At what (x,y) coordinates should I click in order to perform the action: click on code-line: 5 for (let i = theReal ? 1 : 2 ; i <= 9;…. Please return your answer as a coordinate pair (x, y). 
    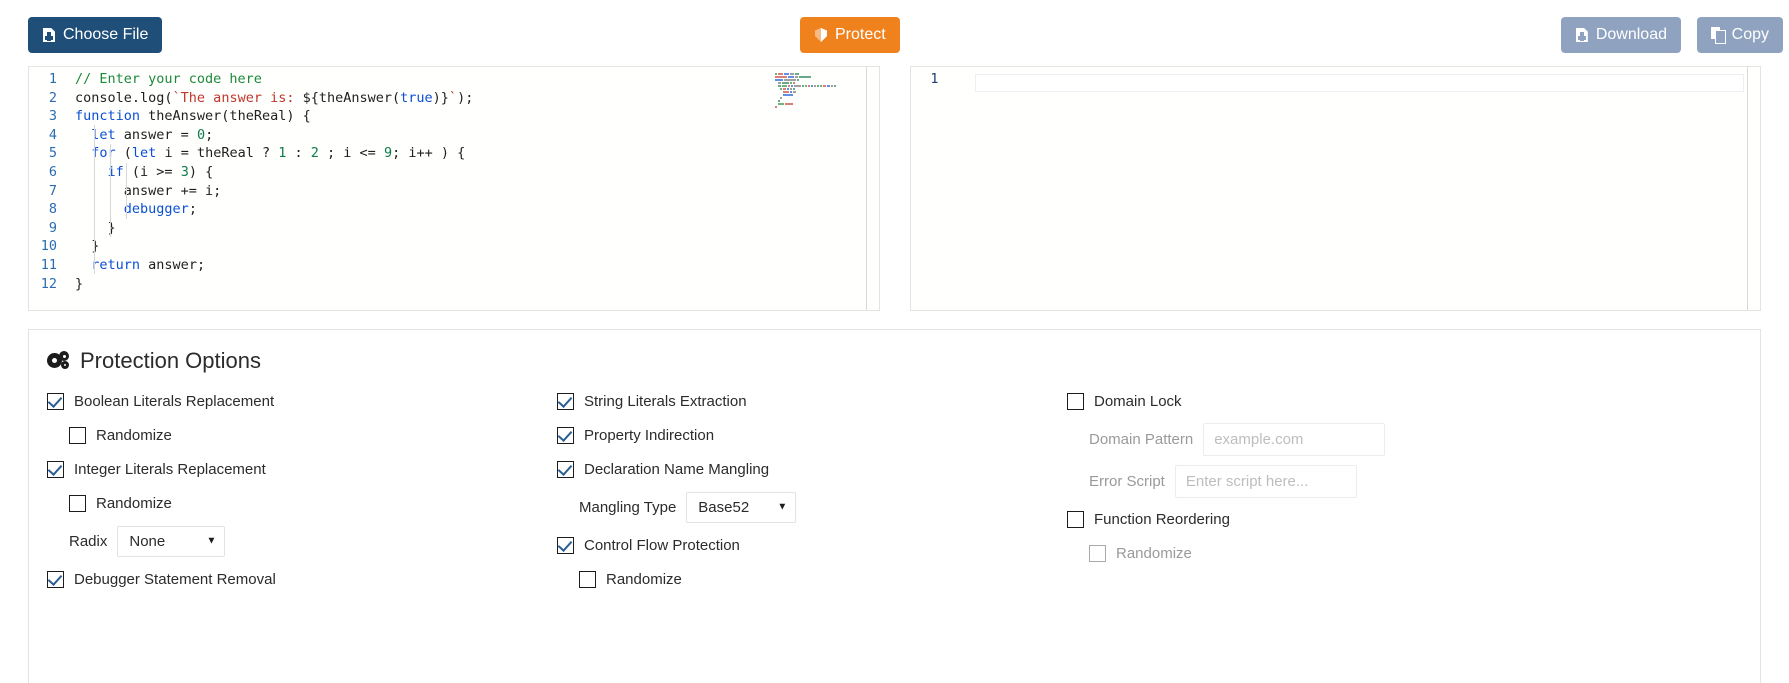
    Looking at the image, I should click on (454, 153).